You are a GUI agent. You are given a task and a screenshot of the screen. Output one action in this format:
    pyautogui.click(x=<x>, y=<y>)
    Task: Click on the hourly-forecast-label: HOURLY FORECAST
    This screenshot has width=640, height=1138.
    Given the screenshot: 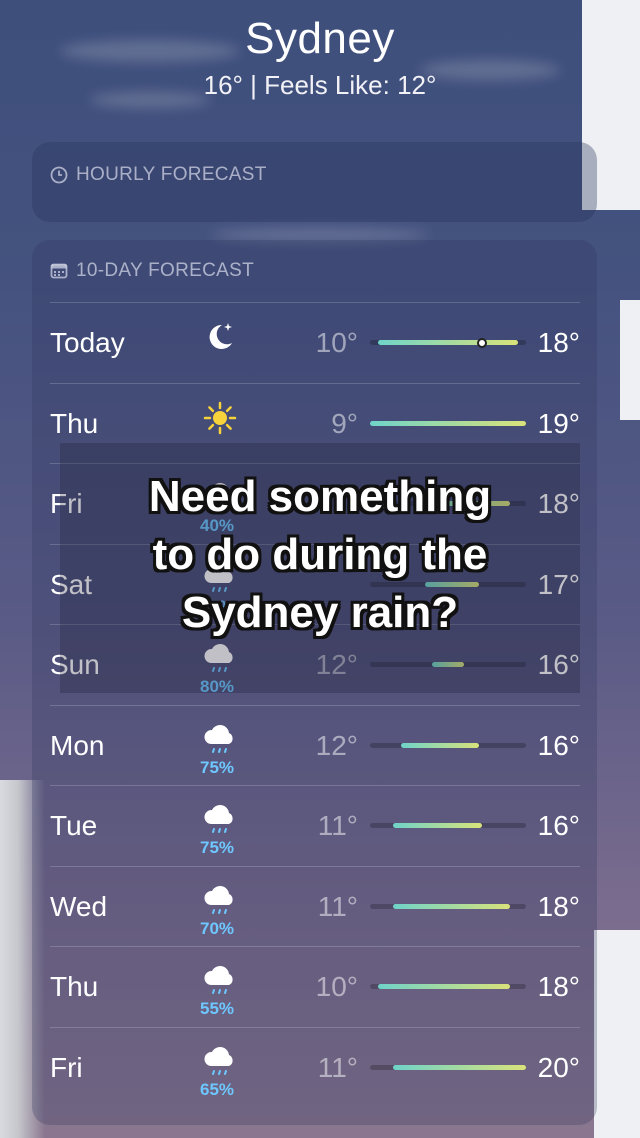 What is the action you would take?
    pyautogui.click(x=158, y=175)
    